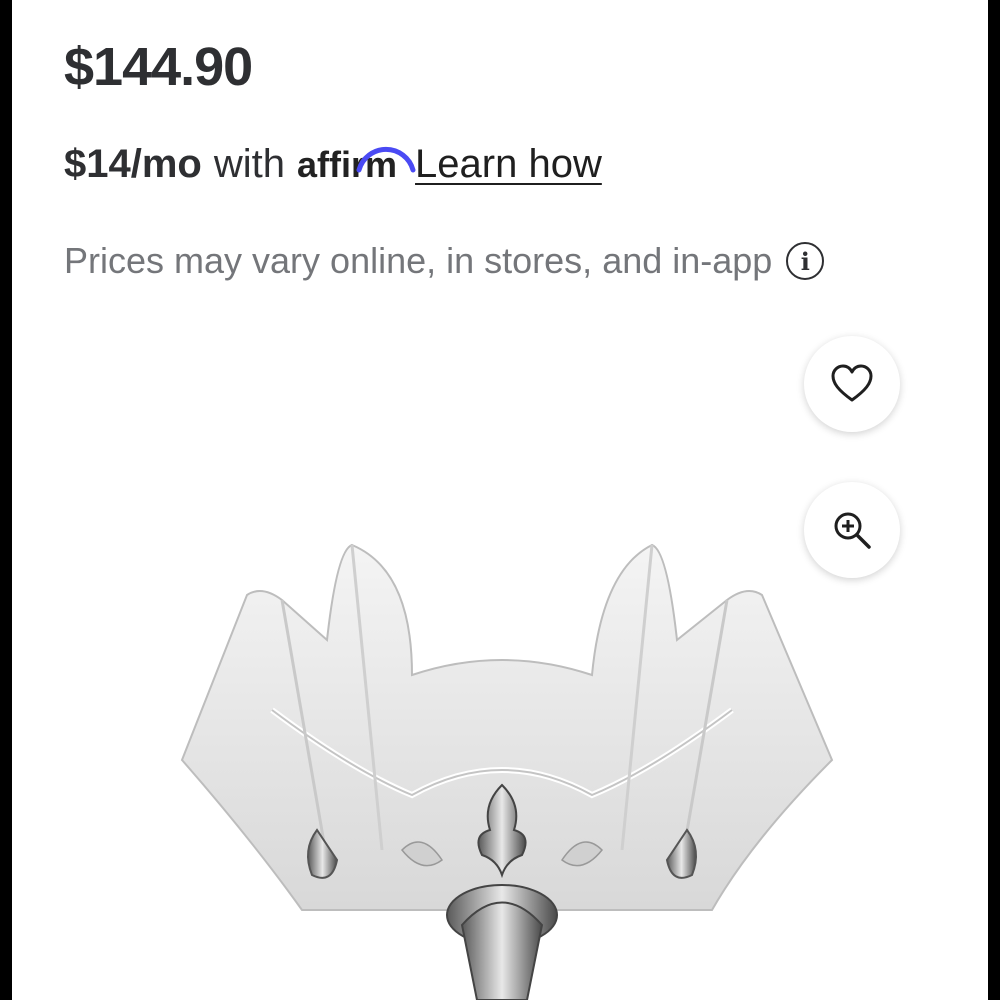  Describe the element at coordinates (133, 164) in the screenshot. I see `monthly-payment: $14/mo` at that location.